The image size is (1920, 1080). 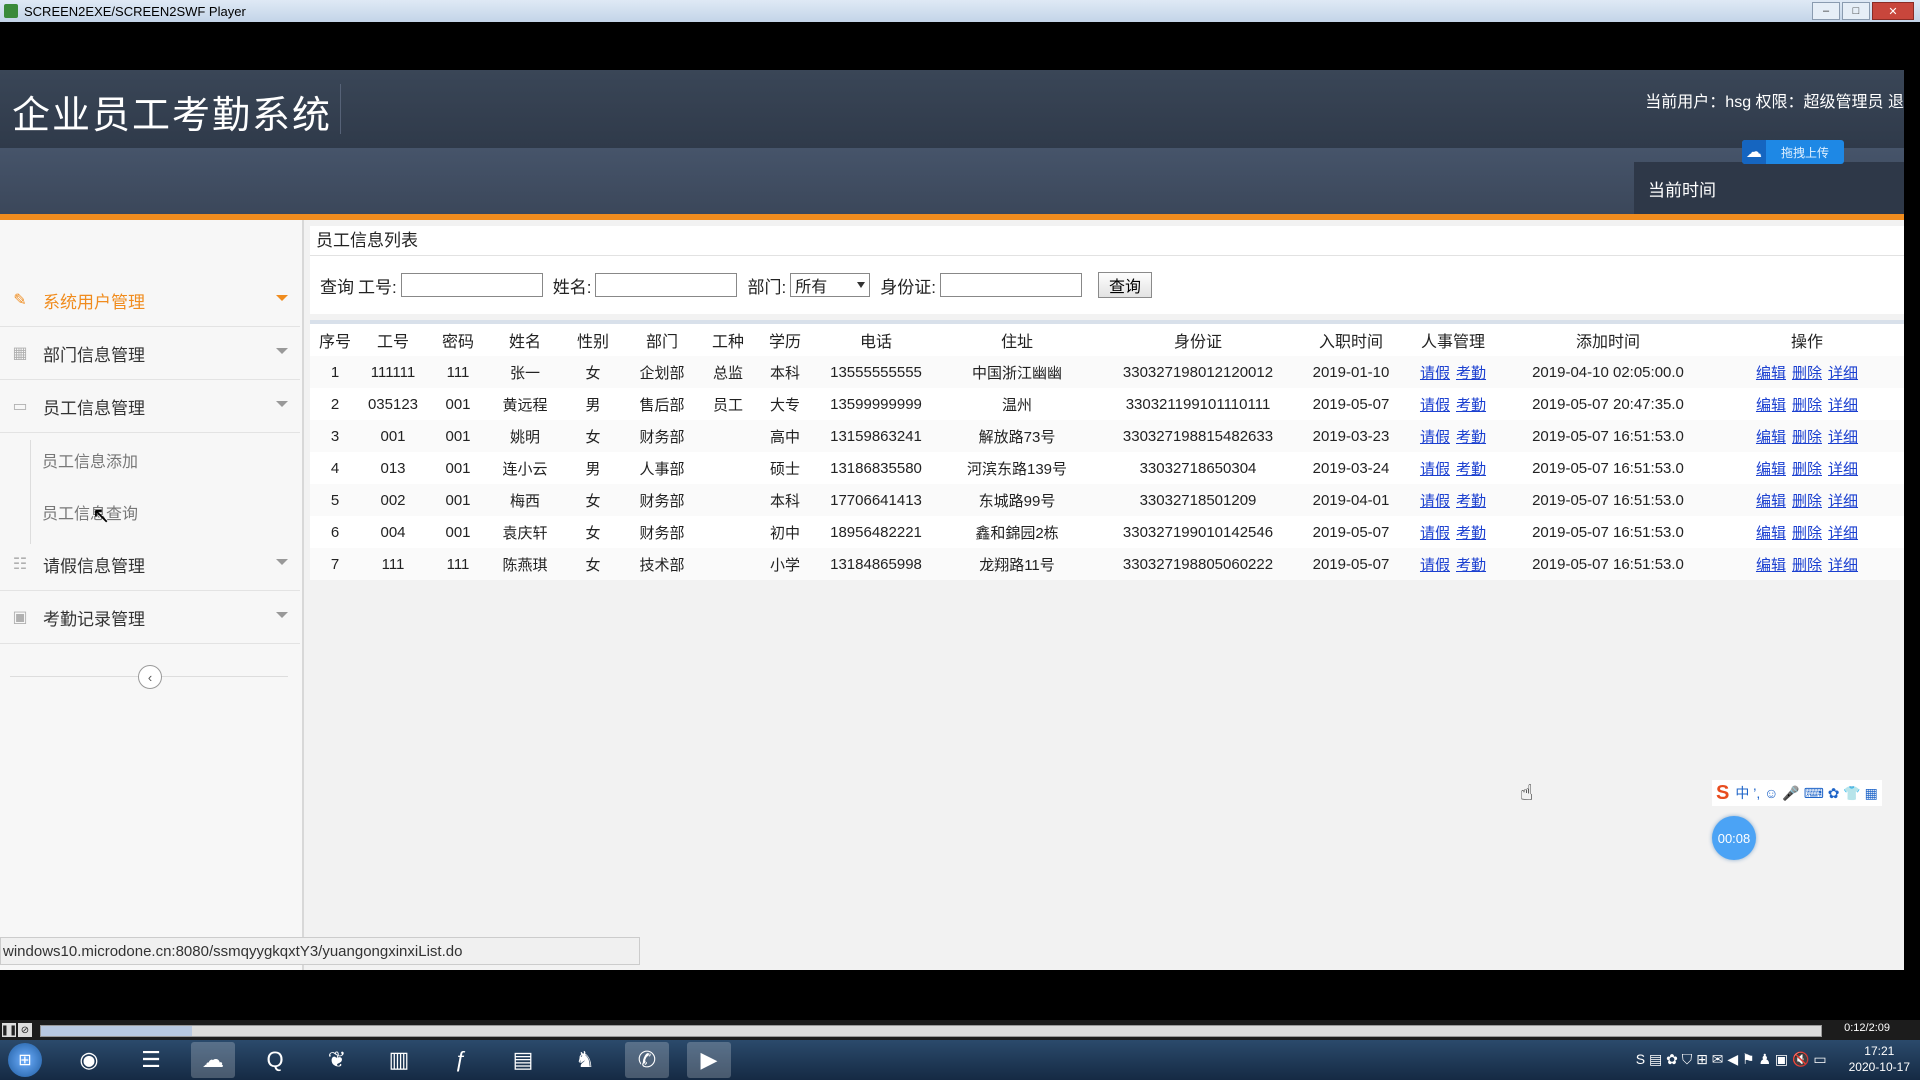 What do you see at coordinates (9, 1030) in the screenshot?
I see `pause-button: ❚❚` at bounding box center [9, 1030].